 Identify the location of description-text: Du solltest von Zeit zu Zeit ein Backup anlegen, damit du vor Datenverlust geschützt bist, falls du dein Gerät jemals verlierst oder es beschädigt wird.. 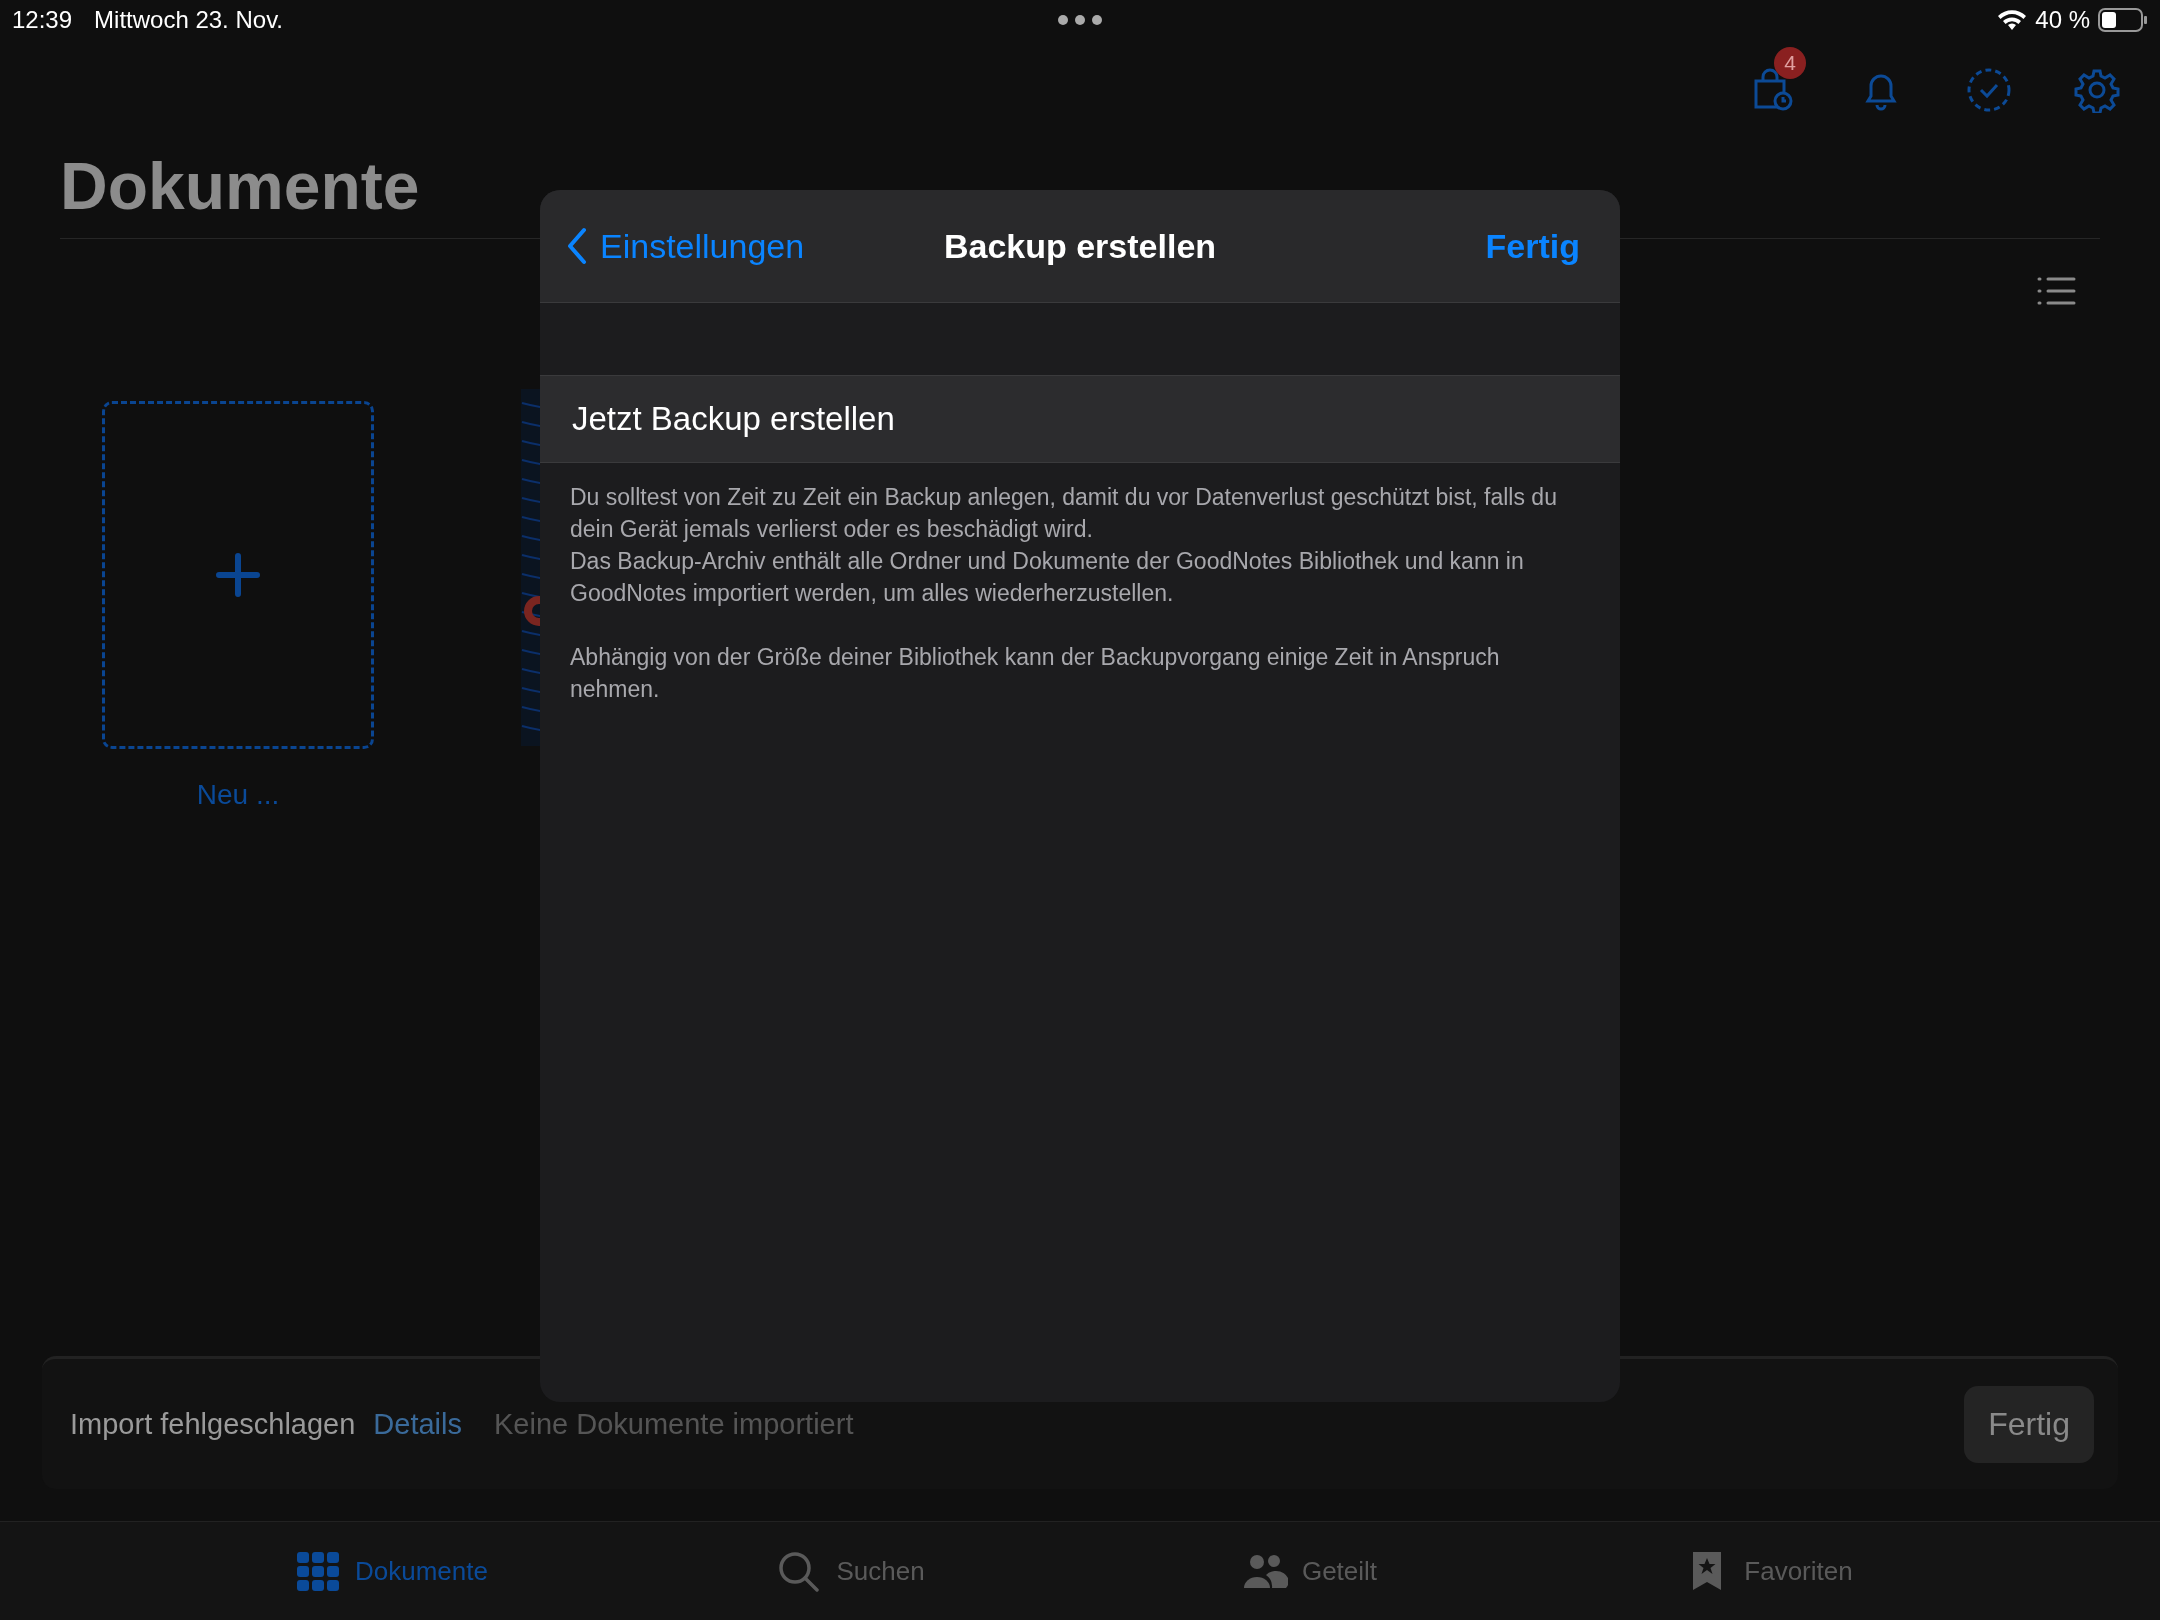
(1064, 513).